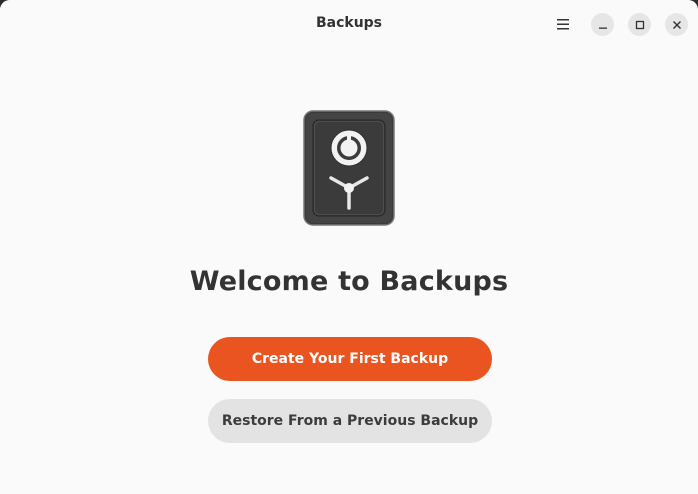 This screenshot has width=698, height=494. What do you see at coordinates (349, 23) in the screenshot?
I see `header-bar: Backups` at bounding box center [349, 23].